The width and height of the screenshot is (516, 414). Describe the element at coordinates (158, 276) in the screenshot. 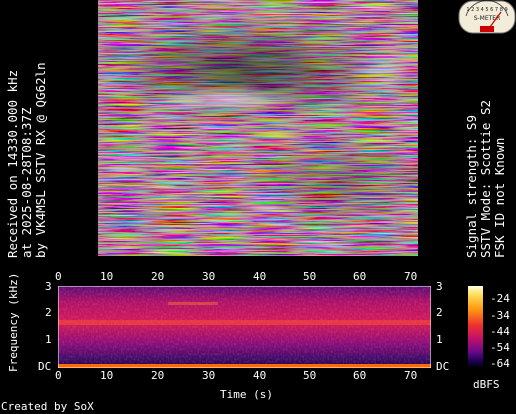

I see `x-tick-top: 20` at that location.